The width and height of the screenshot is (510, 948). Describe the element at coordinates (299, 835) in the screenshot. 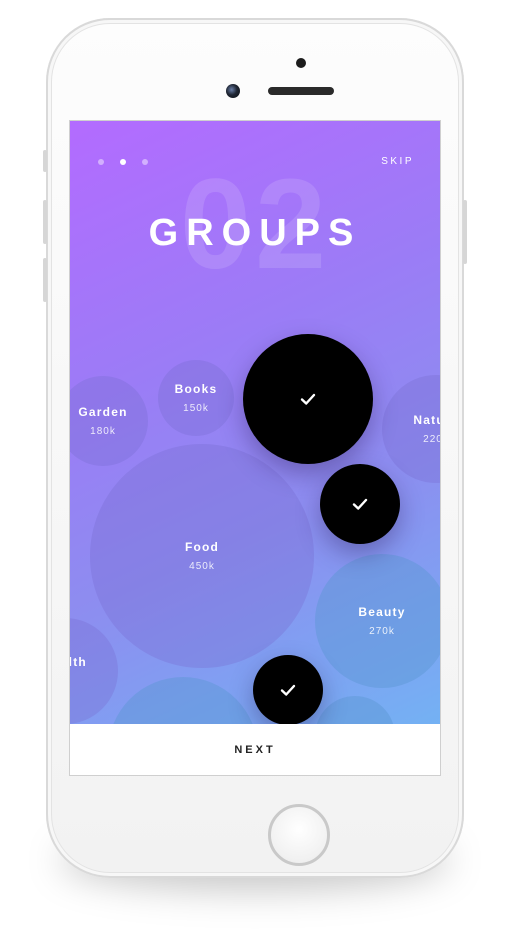

I see `home-button` at that location.